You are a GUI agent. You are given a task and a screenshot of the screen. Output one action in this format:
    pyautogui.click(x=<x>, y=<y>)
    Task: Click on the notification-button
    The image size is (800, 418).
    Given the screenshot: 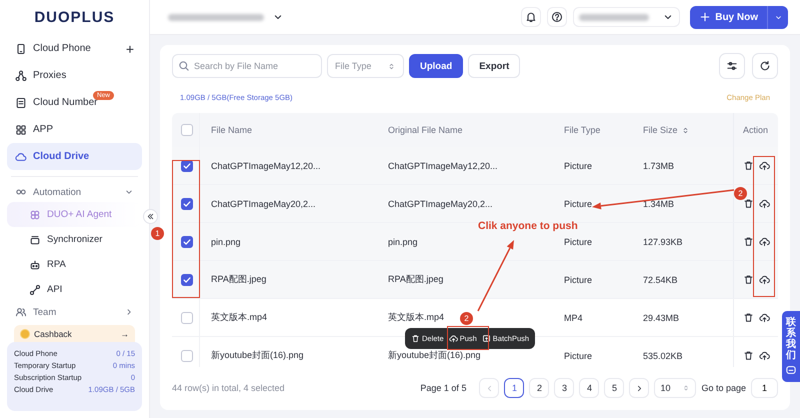 What is the action you would take?
    pyautogui.click(x=531, y=17)
    